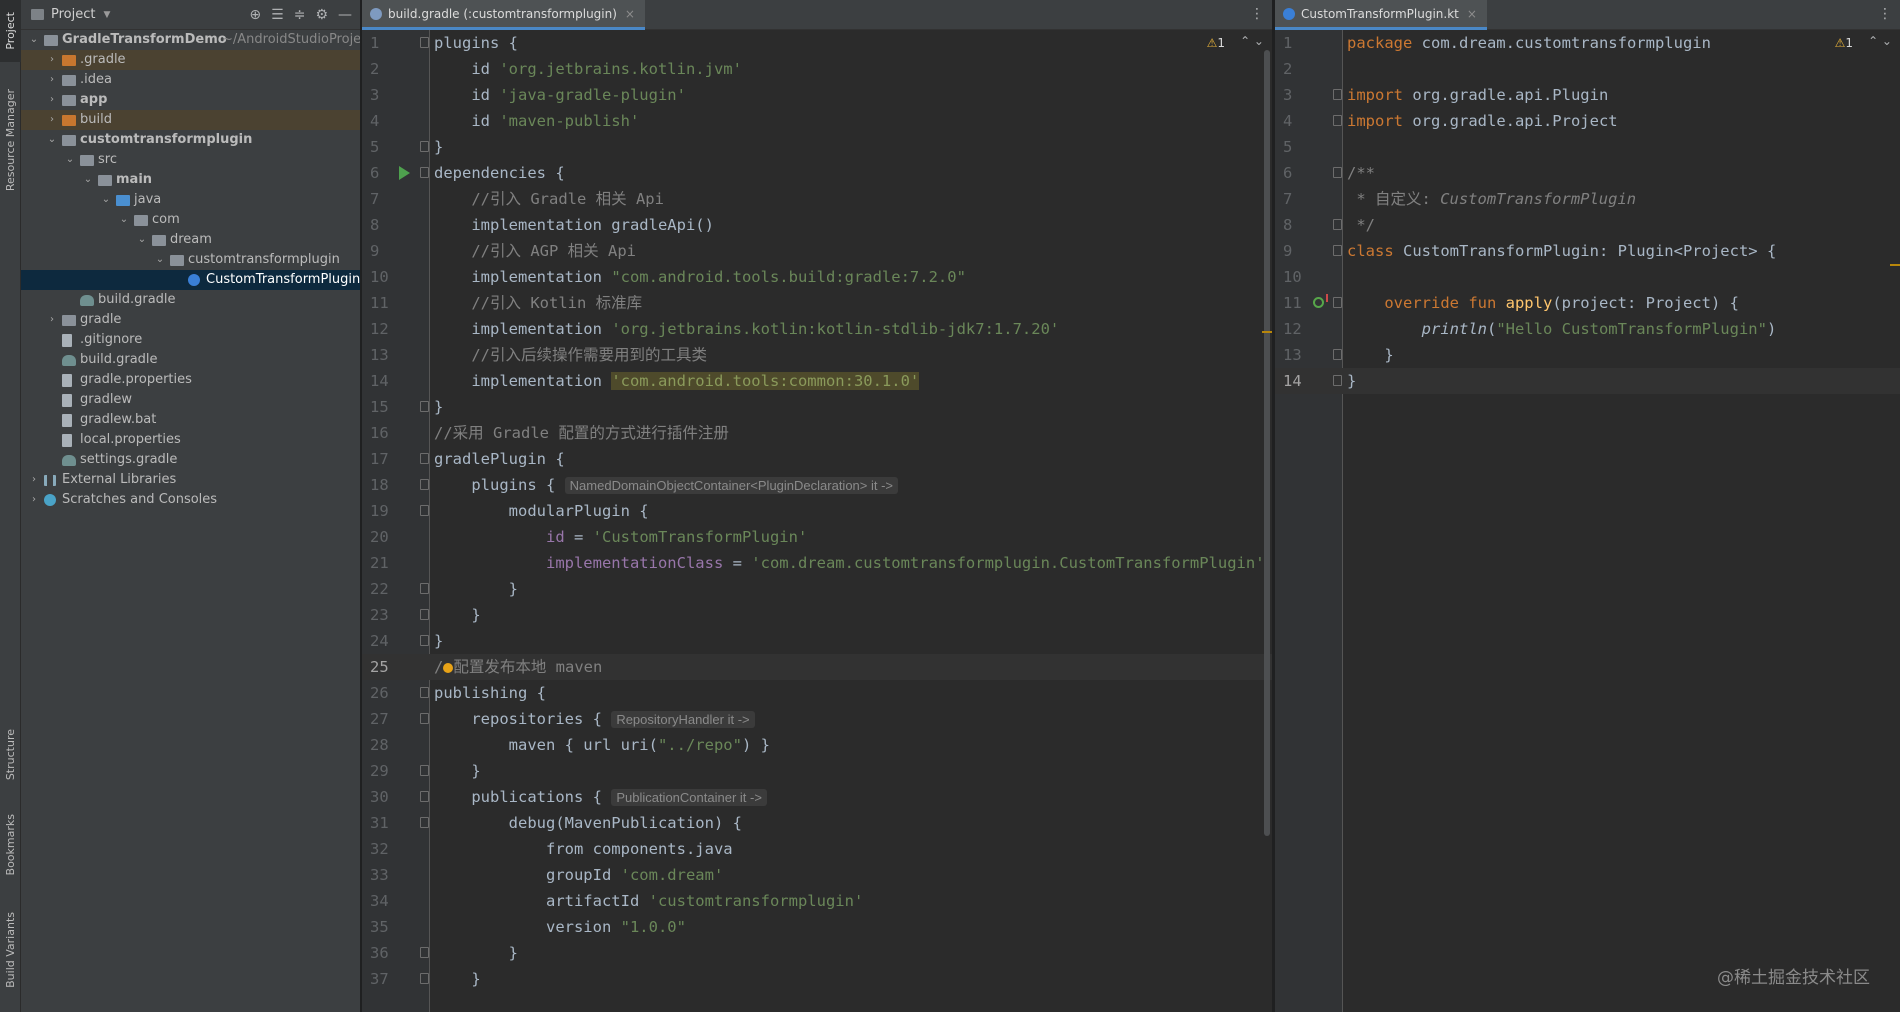  Describe the element at coordinates (1587, 225) in the screenshot. I see `code-line: 8 */` at that location.